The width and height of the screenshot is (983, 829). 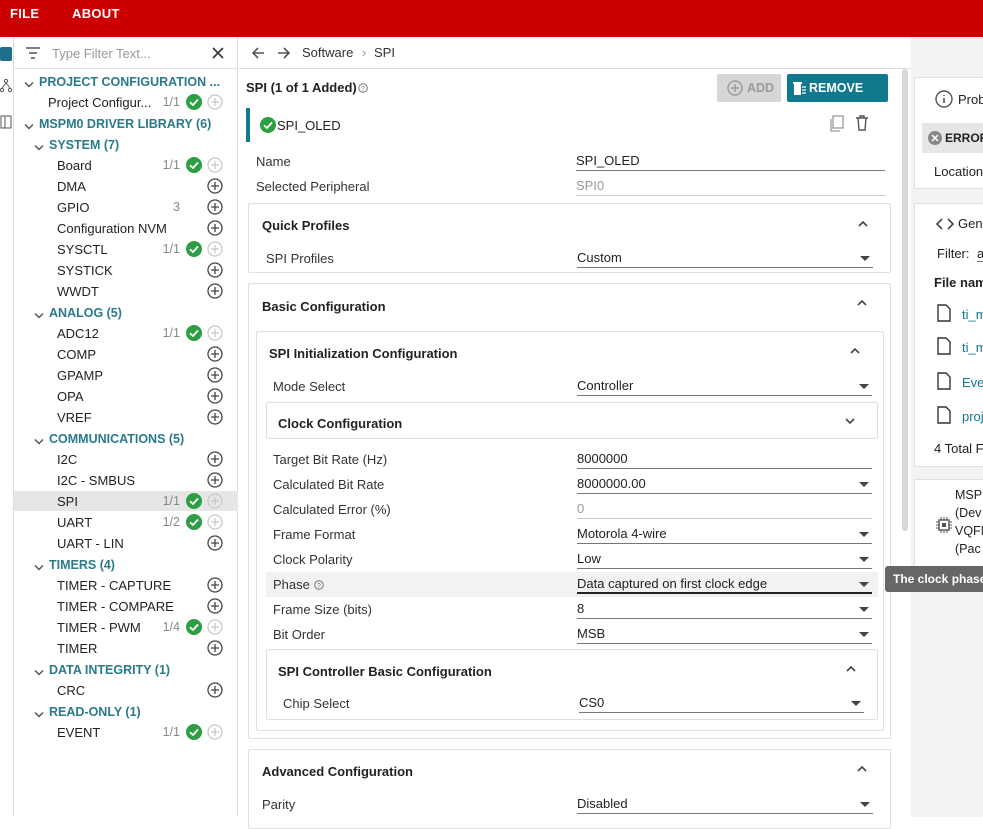 I want to click on config-row-field: 8000000, so click(x=724, y=460).